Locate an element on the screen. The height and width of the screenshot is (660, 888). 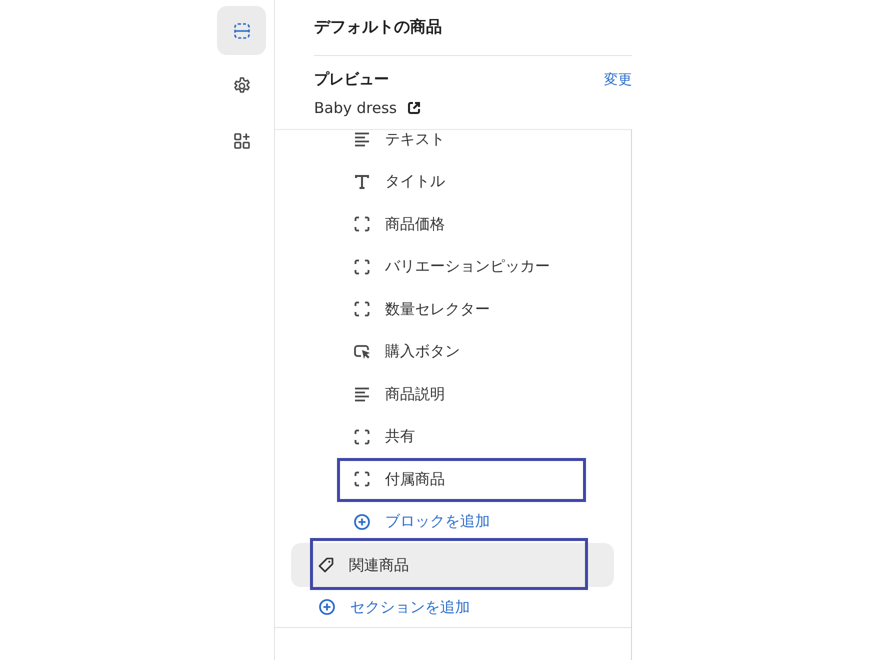
block-label: テキスト is located at coordinates (415, 139).